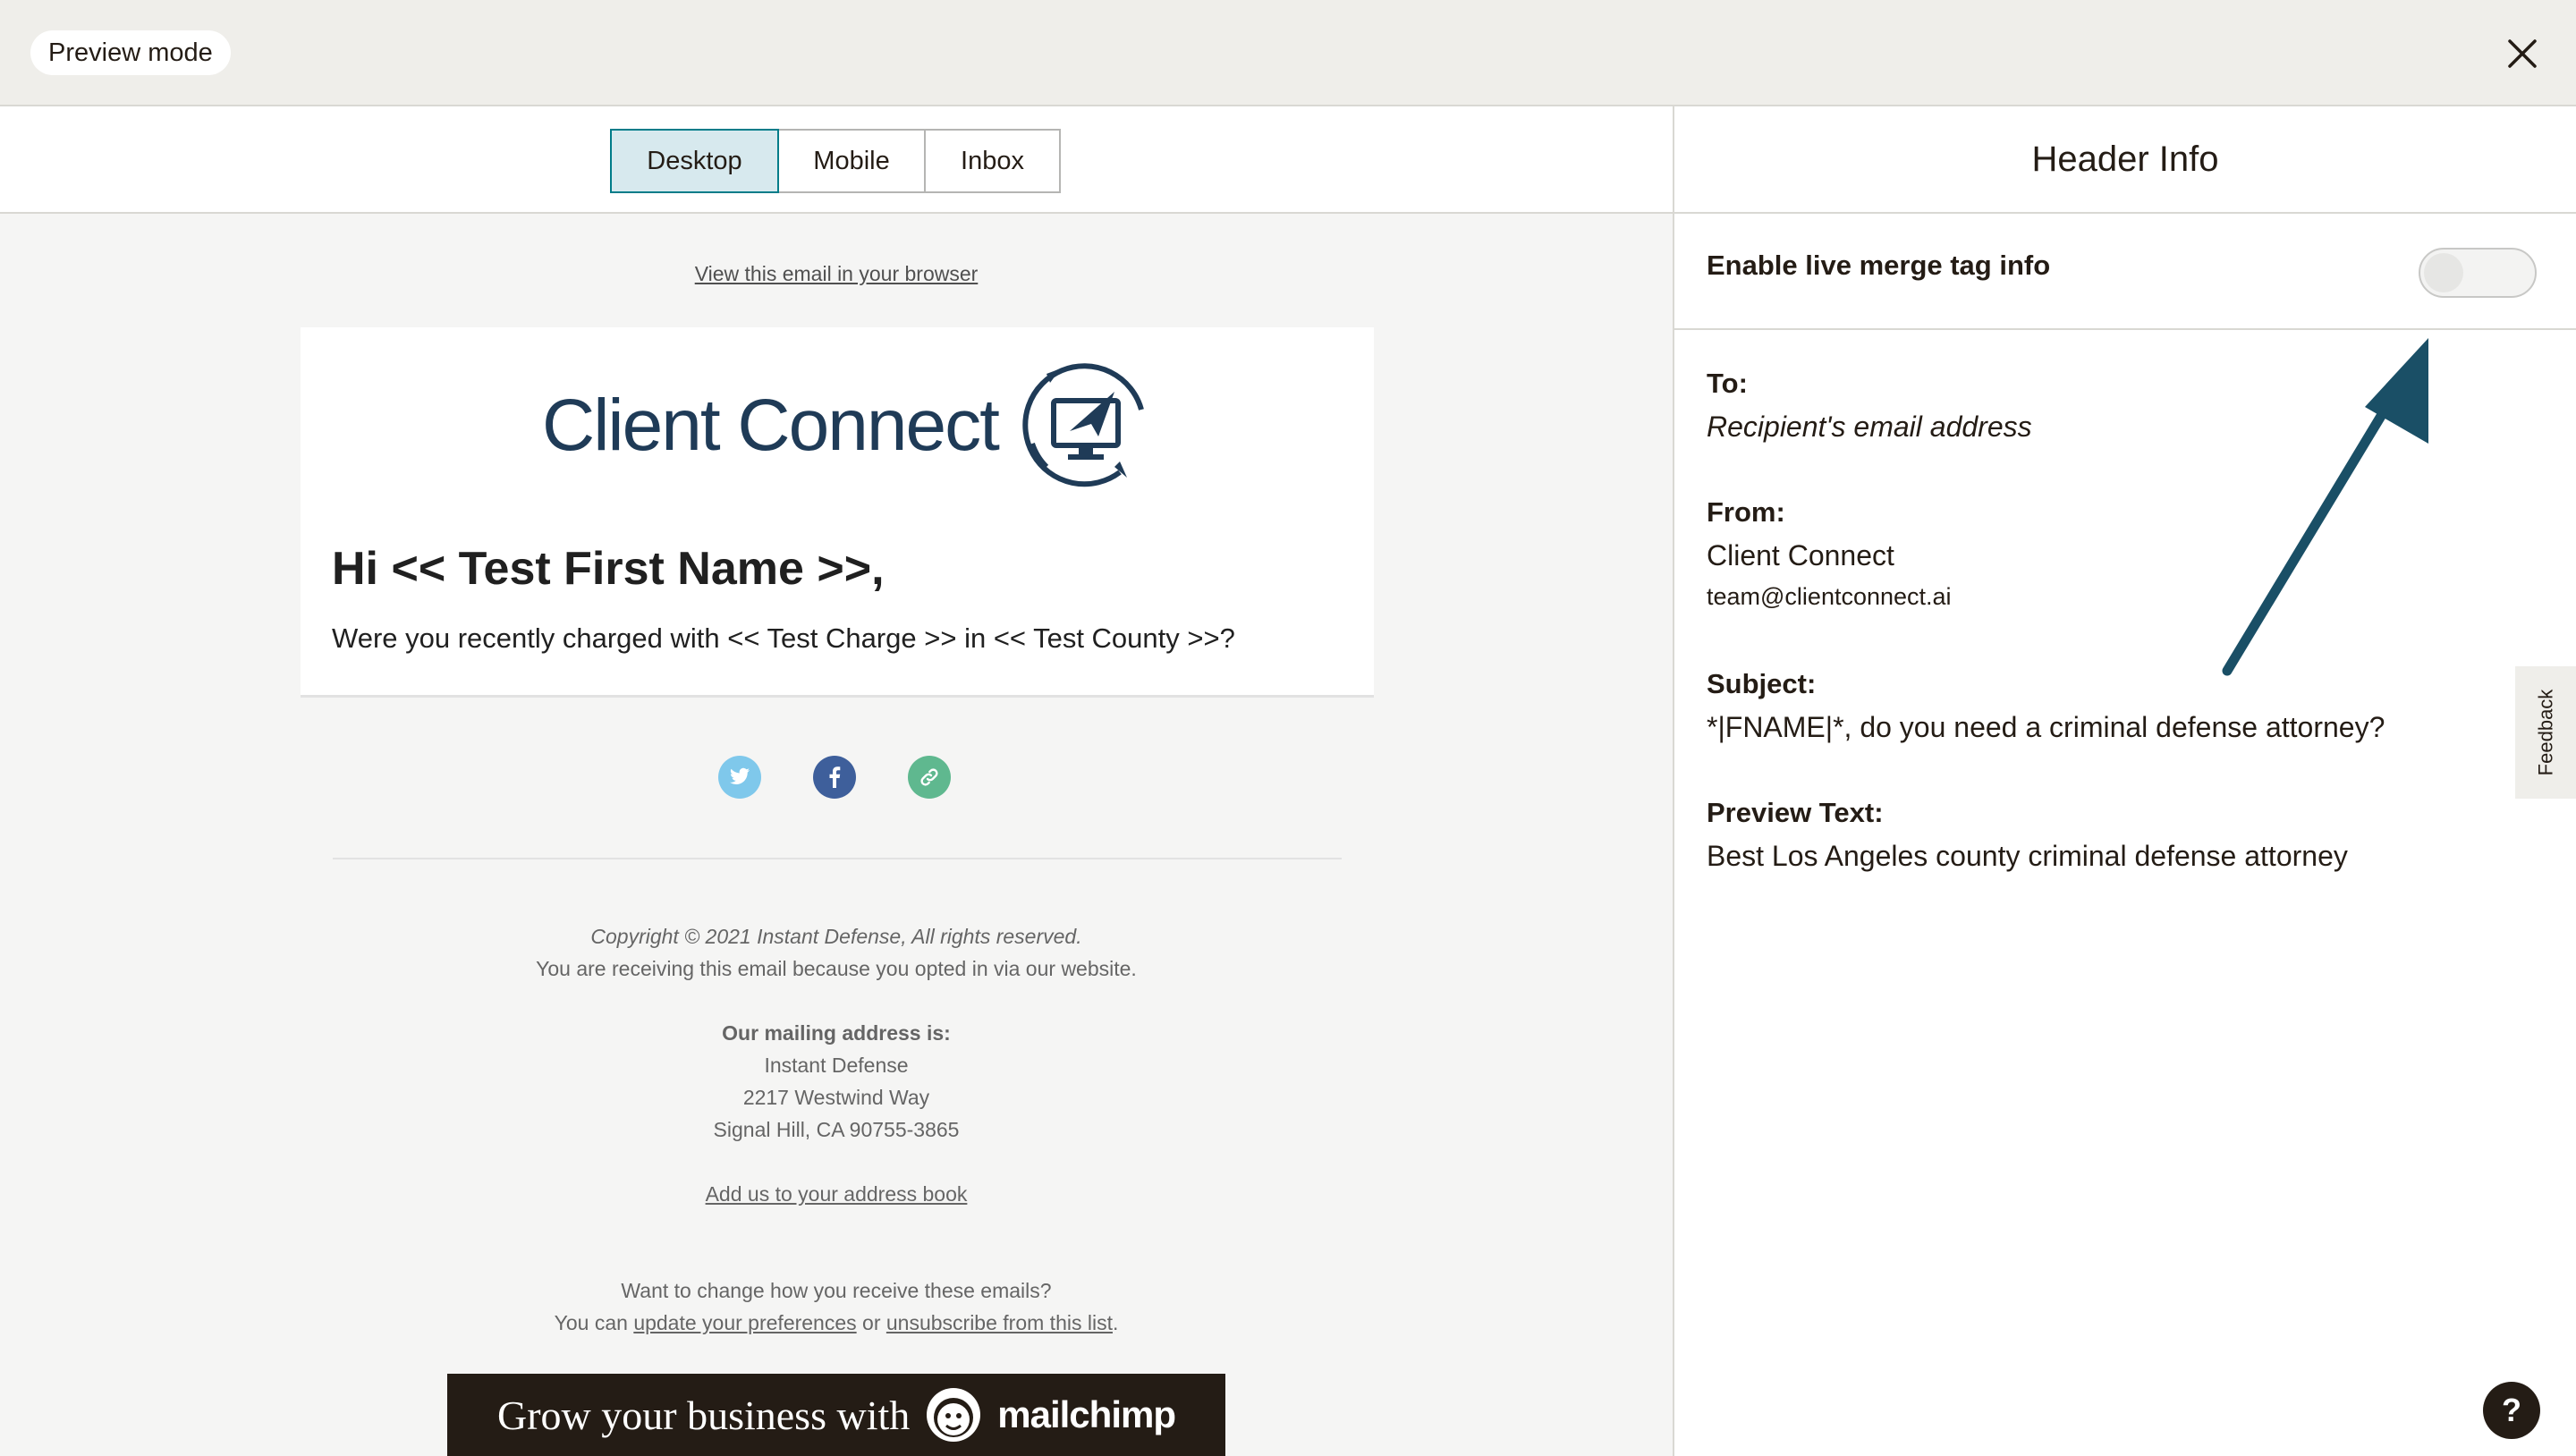 This screenshot has height=1456, width=2576. What do you see at coordinates (954, 1415) in the screenshot?
I see `freddie-icon` at bounding box center [954, 1415].